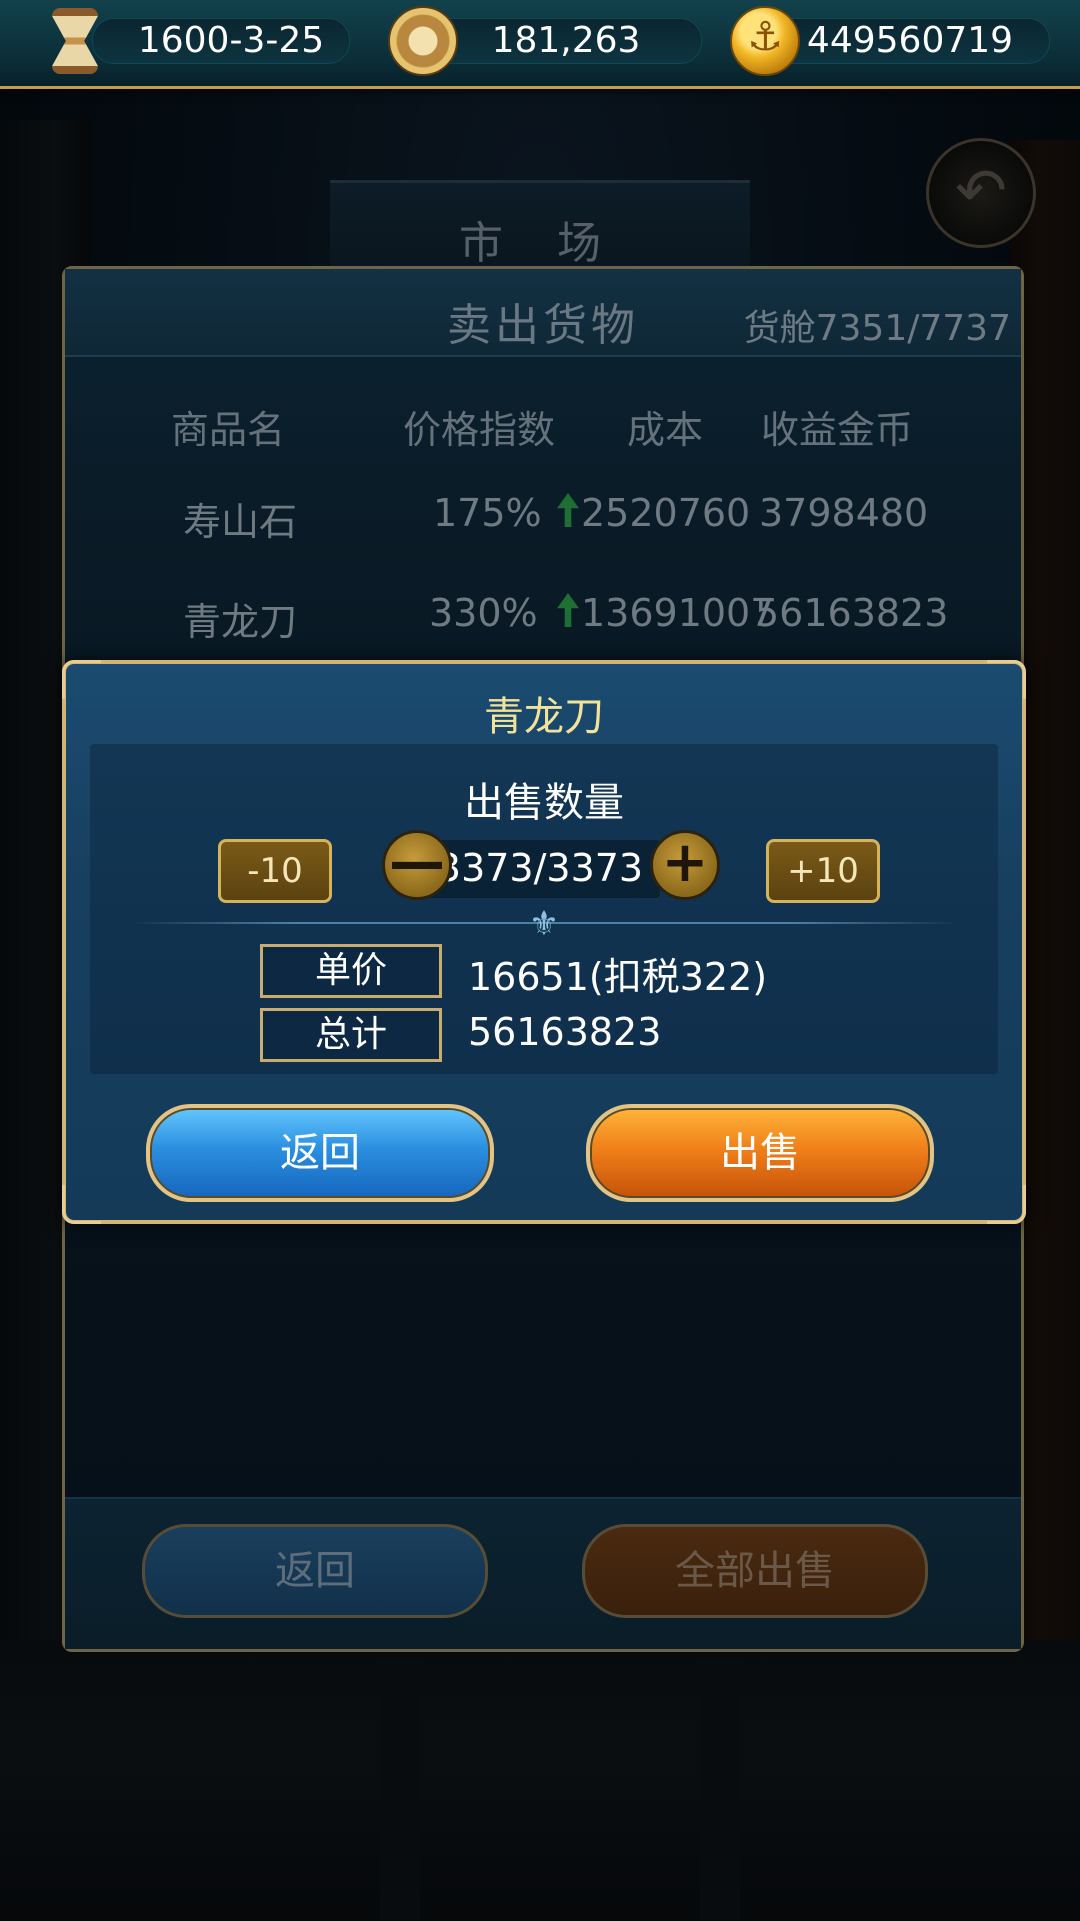 The width and height of the screenshot is (1080, 1921). What do you see at coordinates (351, 1035) in the screenshot?
I see `total-label: 总计` at bounding box center [351, 1035].